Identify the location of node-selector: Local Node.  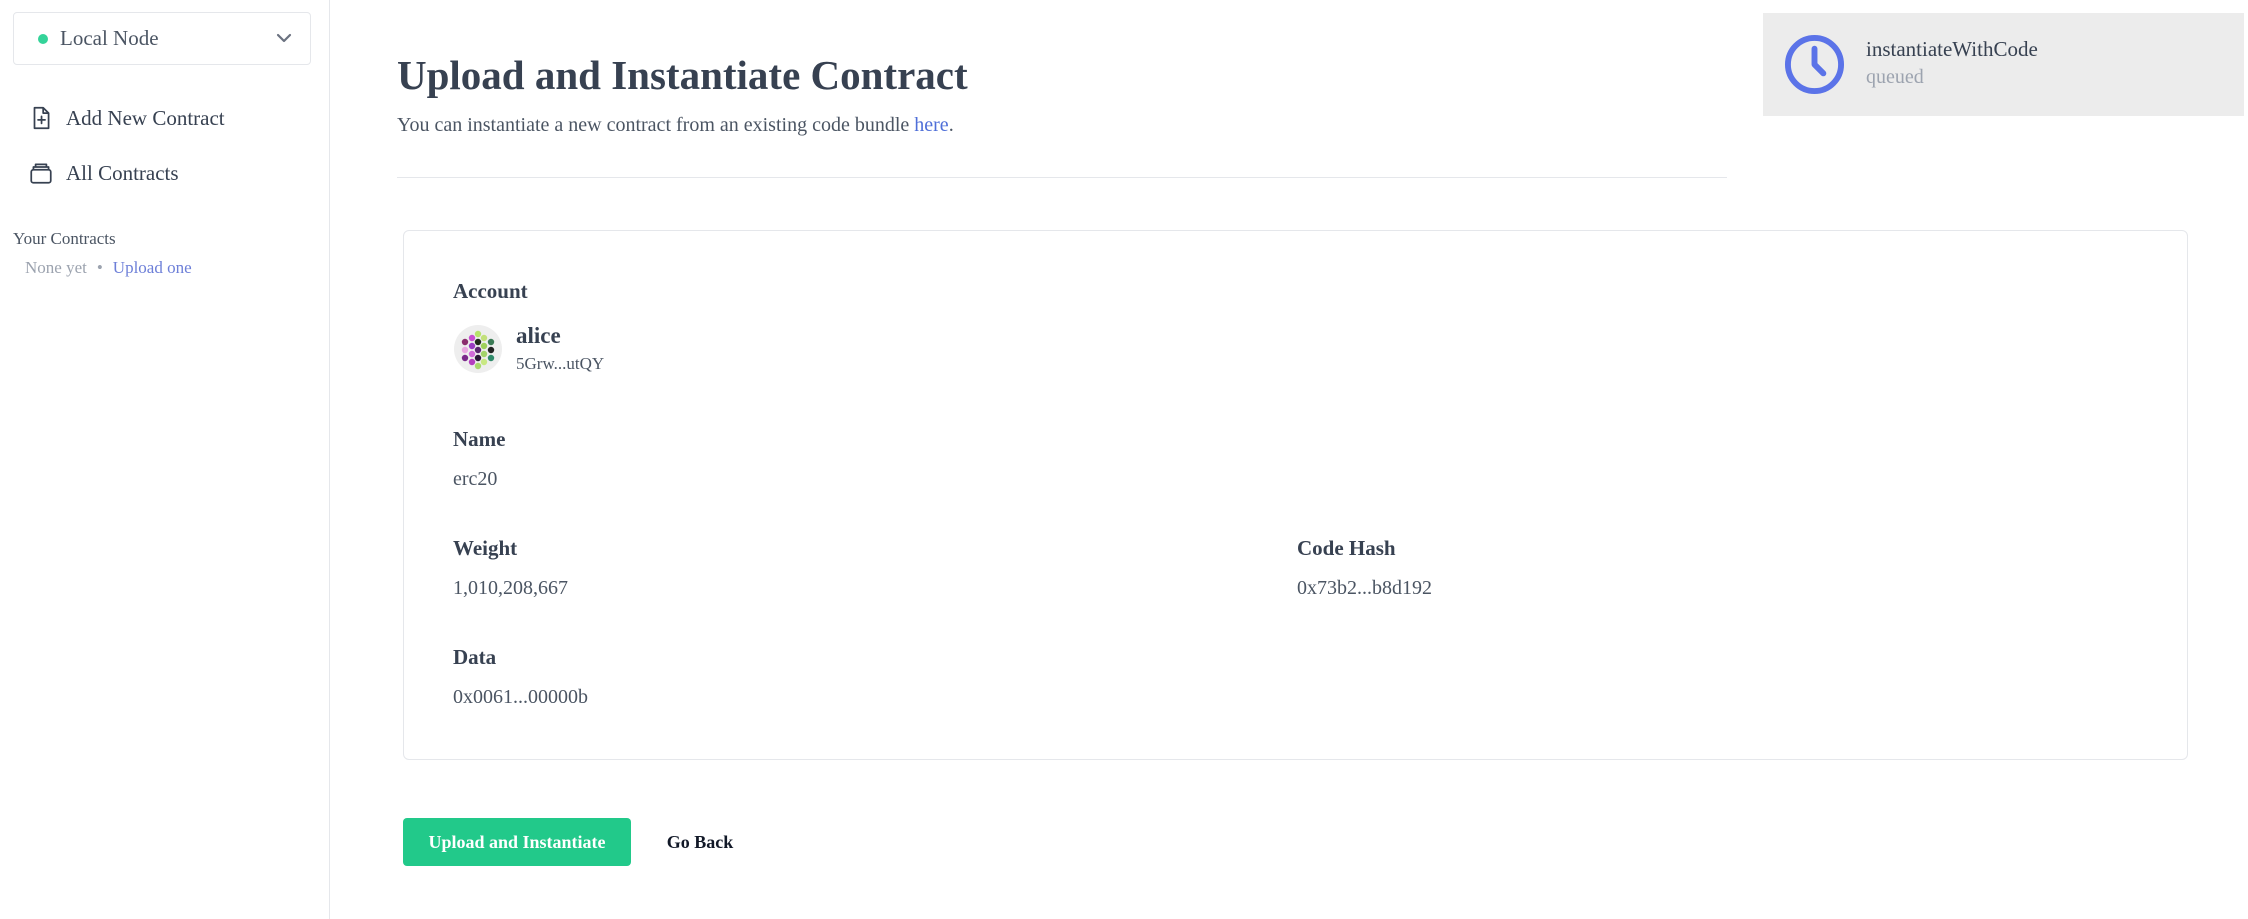
(162, 38).